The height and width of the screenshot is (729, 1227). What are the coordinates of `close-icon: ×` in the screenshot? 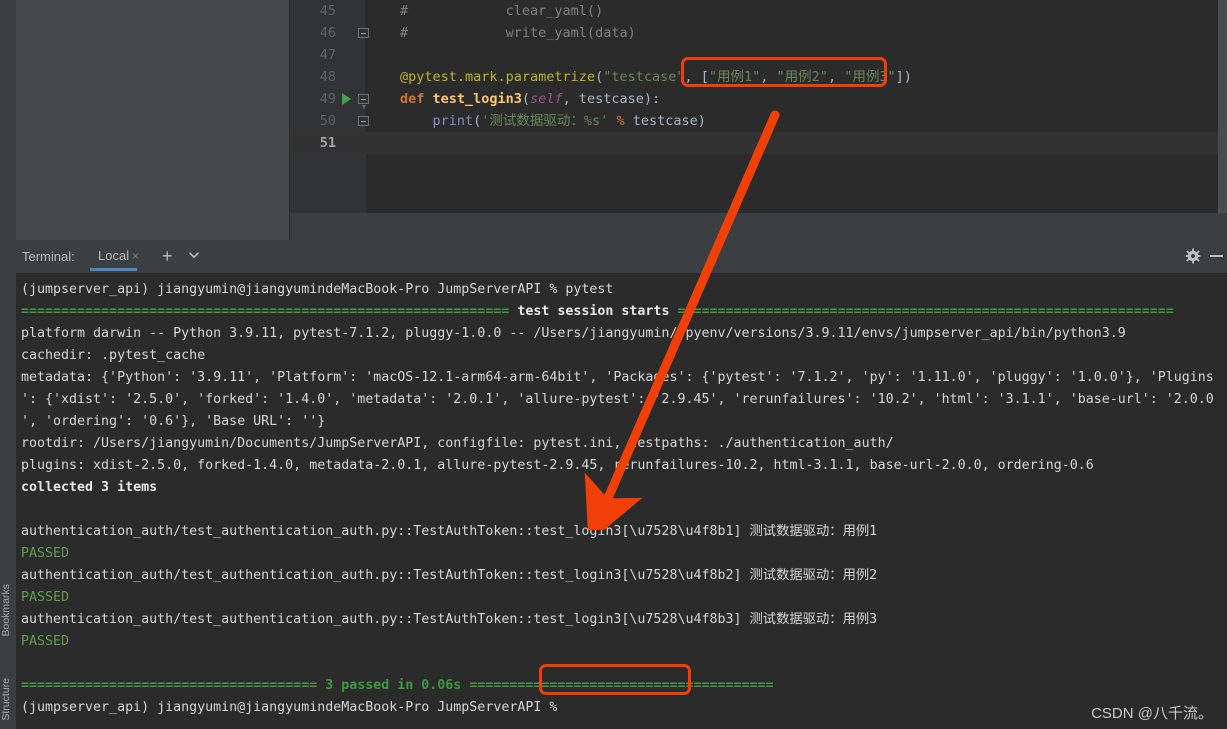 It's located at (135, 256).